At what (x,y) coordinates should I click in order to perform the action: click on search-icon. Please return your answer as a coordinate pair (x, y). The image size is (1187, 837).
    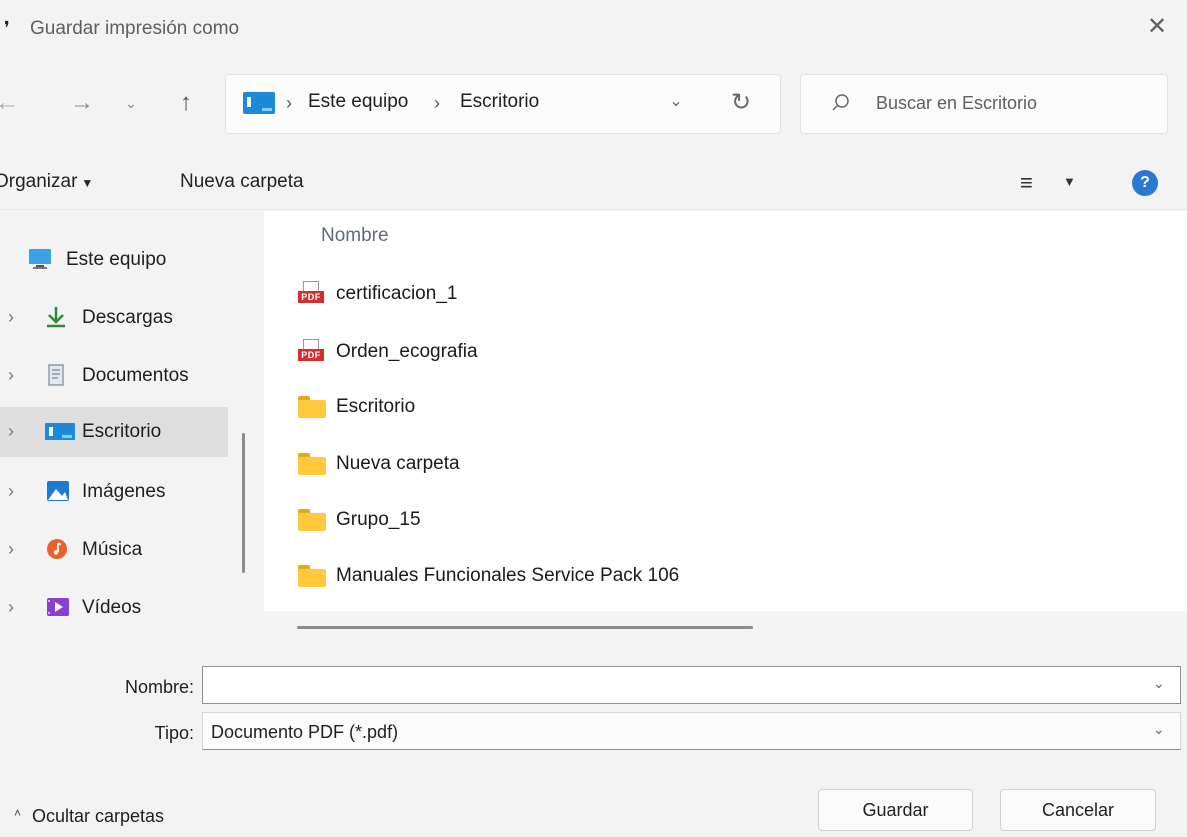
    Looking at the image, I should click on (840, 102).